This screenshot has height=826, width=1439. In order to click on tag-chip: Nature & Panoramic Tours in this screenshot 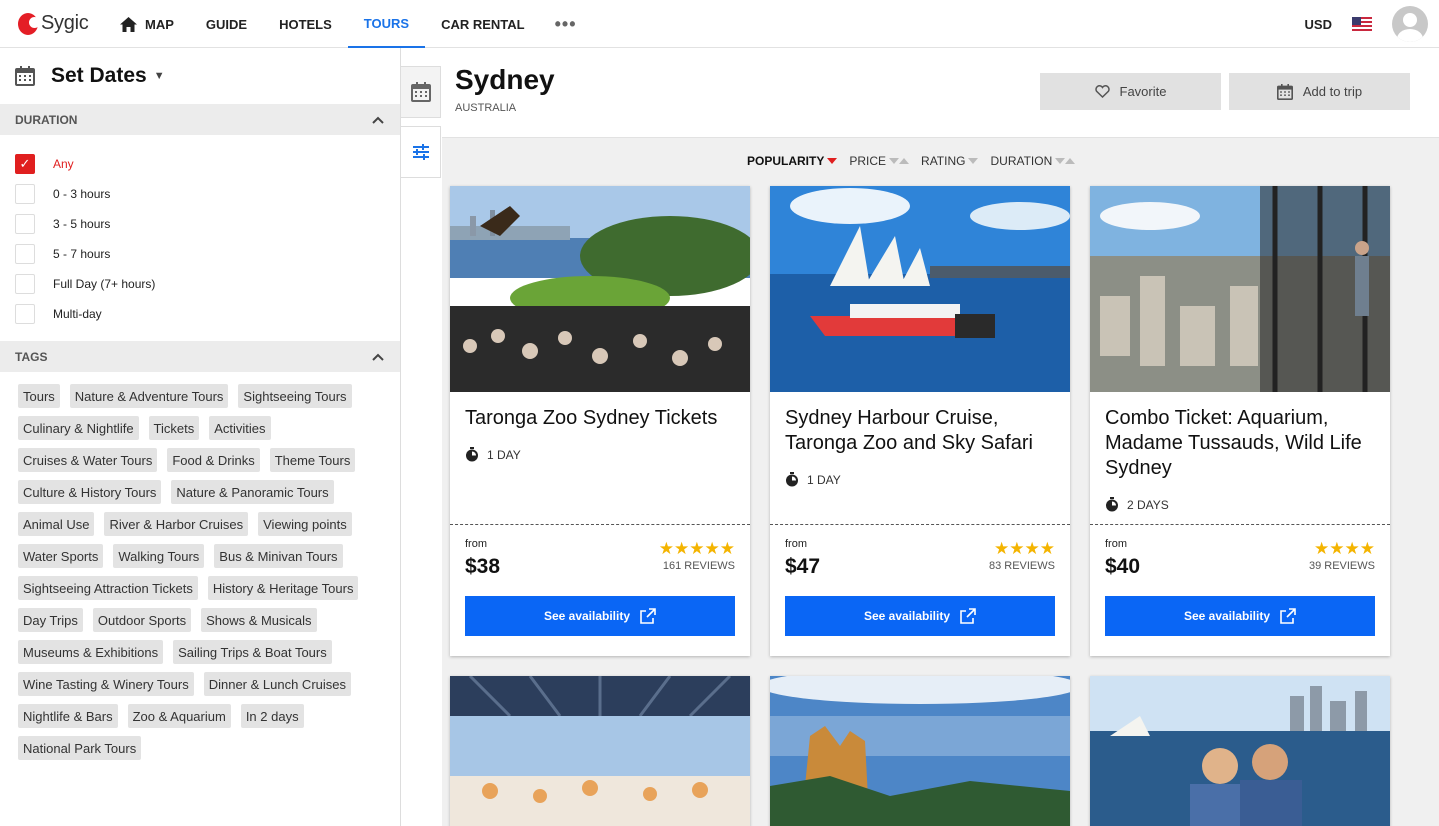, I will do `click(252, 492)`.